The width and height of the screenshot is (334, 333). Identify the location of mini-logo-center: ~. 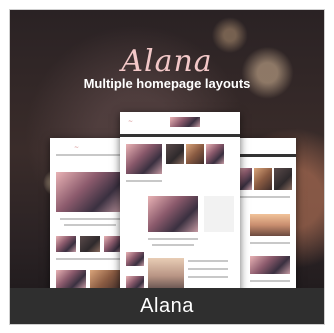
(131, 121).